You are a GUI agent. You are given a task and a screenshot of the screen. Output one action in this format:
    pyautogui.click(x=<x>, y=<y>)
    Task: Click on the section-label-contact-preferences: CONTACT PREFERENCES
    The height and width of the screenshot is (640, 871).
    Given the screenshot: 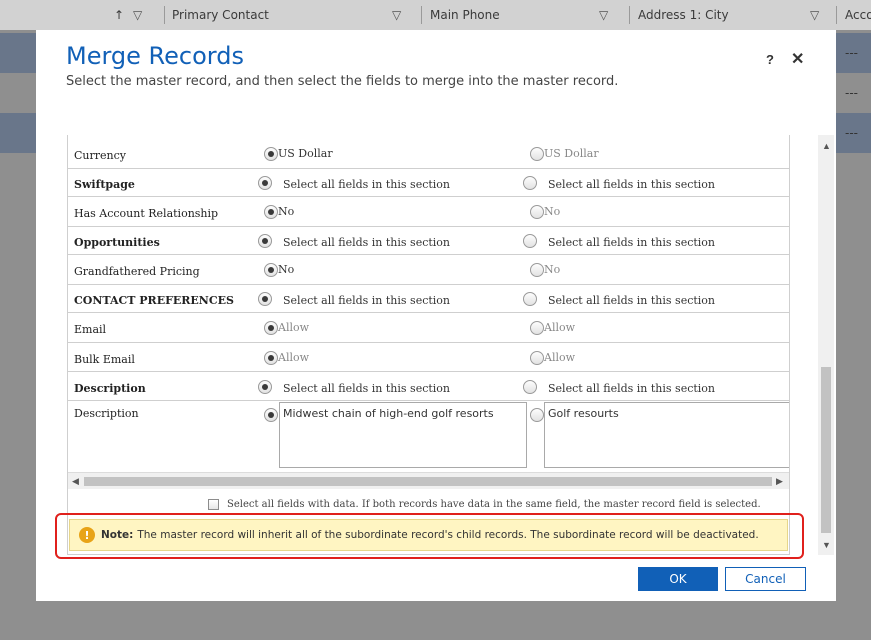 What is the action you would take?
    pyautogui.click(x=154, y=300)
    